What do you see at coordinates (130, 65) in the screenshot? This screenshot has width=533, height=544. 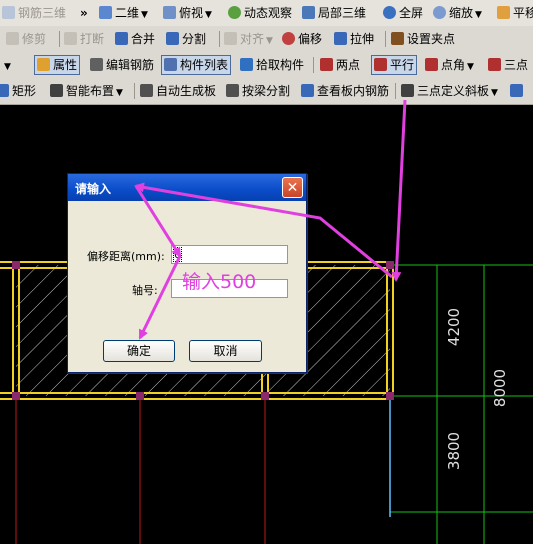 I see `edit-rebar-label: 编辑钢筋` at bounding box center [130, 65].